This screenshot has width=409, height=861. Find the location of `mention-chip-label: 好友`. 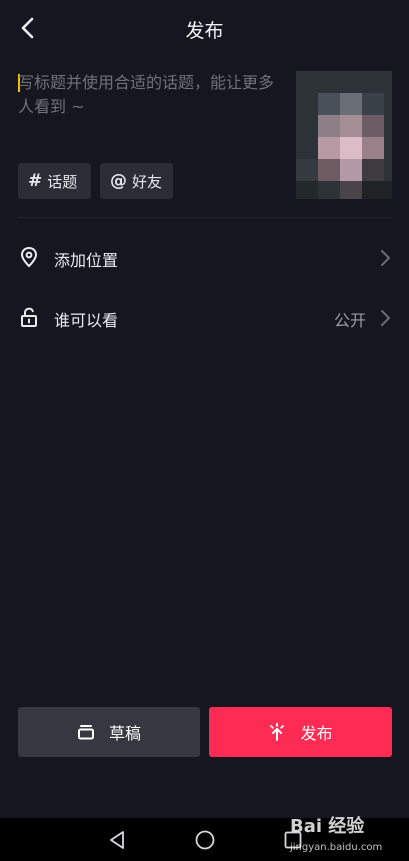

mention-chip-label: 好友 is located at coordinates (147, 181).